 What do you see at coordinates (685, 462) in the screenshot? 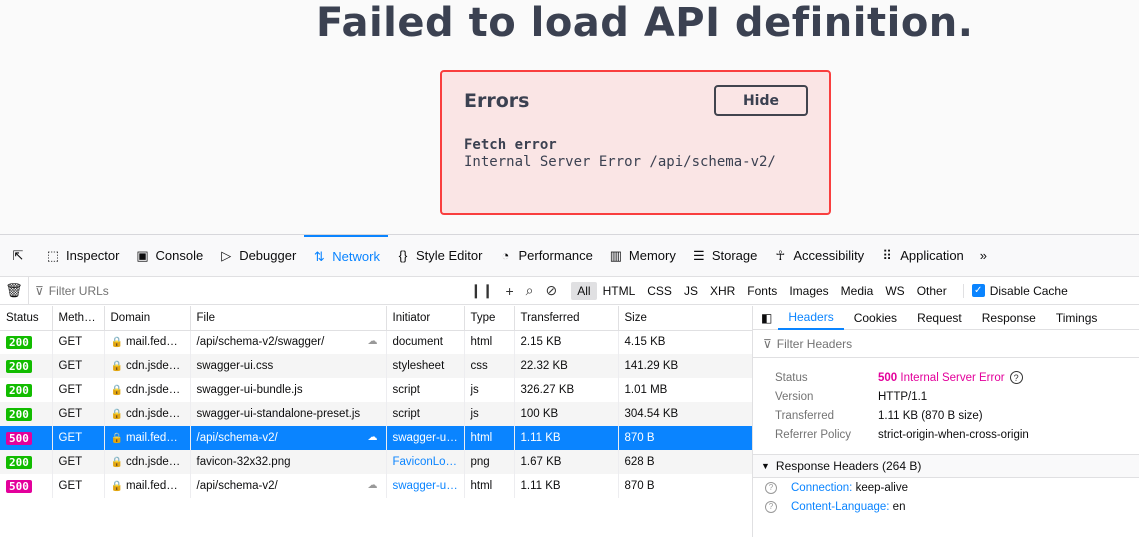
I see `size-cell: 628 B` at bounding box center [685, 462].